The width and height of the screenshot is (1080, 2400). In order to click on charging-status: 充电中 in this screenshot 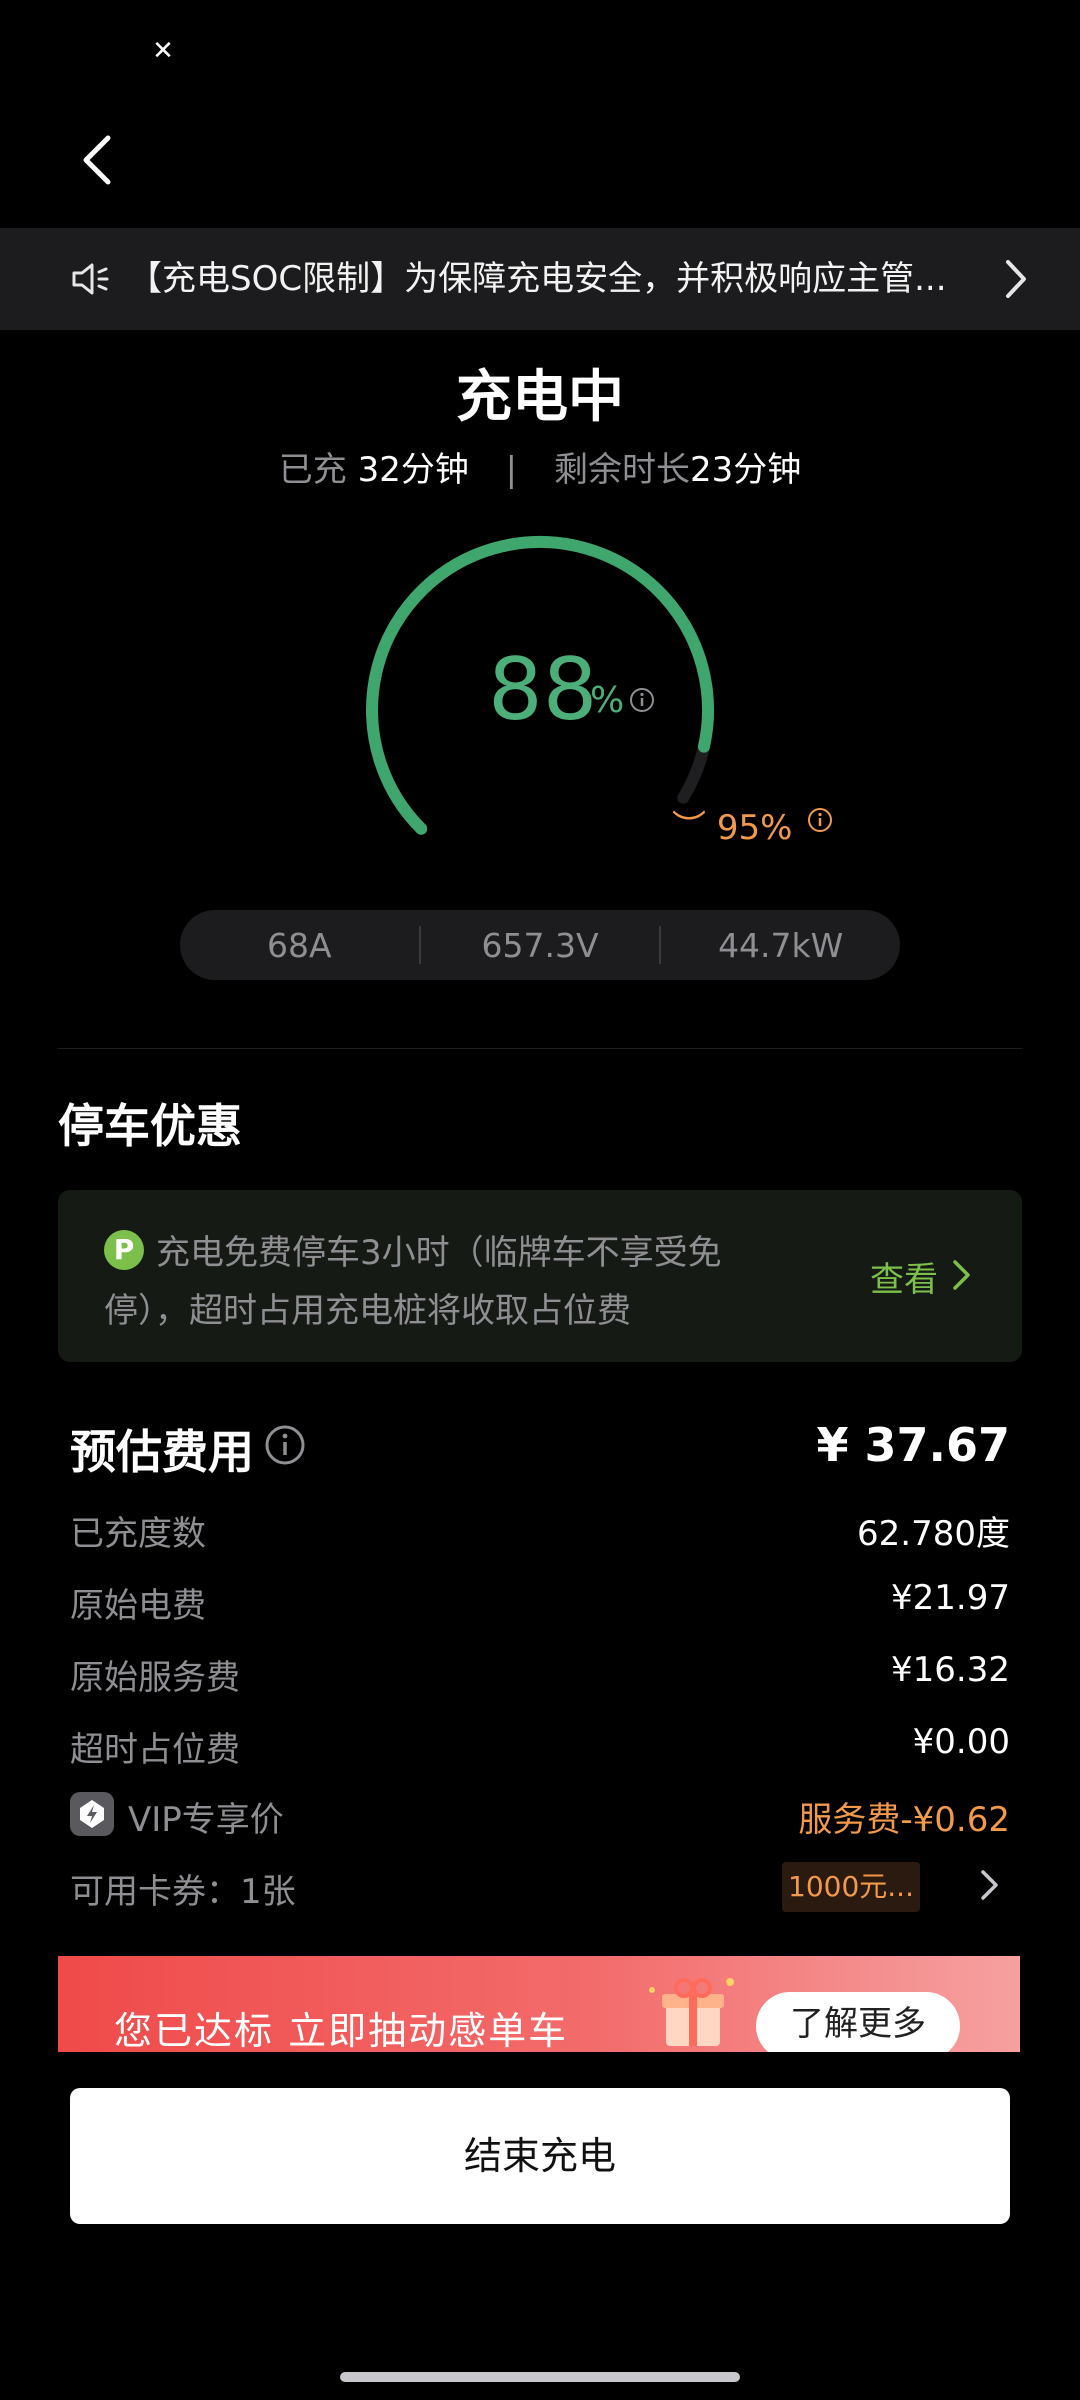, I will do `click(540, 397)`.